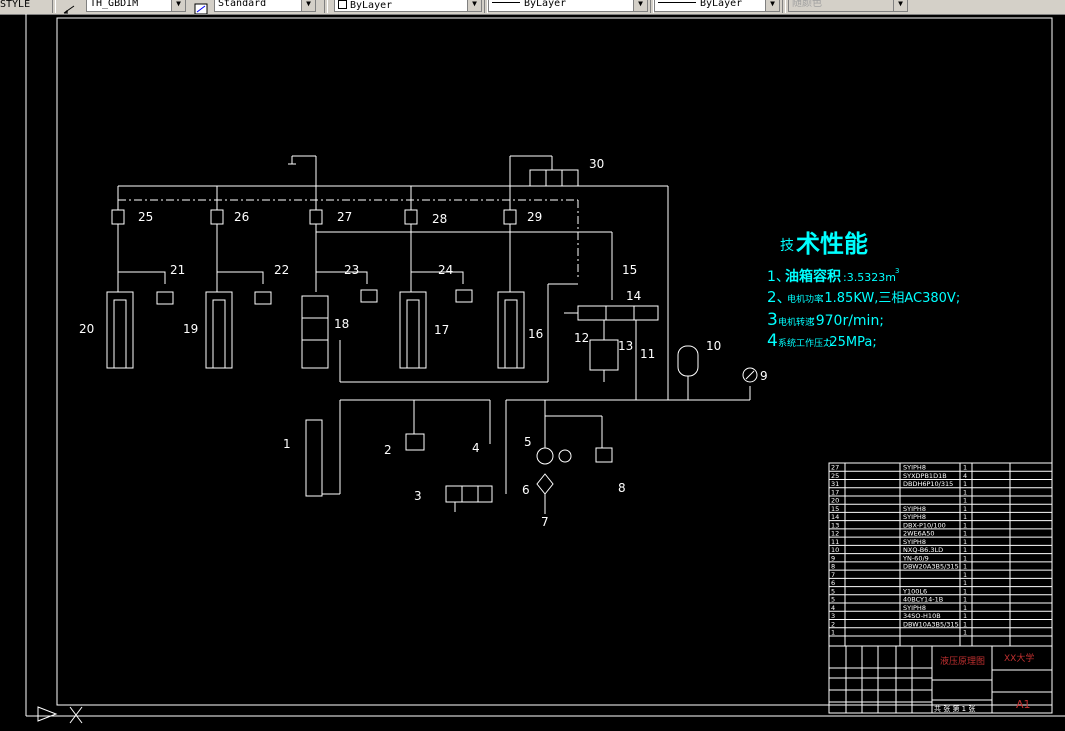  Describe the element at coordinates (177, 270) in the screenshot. I see `label-21: 21` at that location.